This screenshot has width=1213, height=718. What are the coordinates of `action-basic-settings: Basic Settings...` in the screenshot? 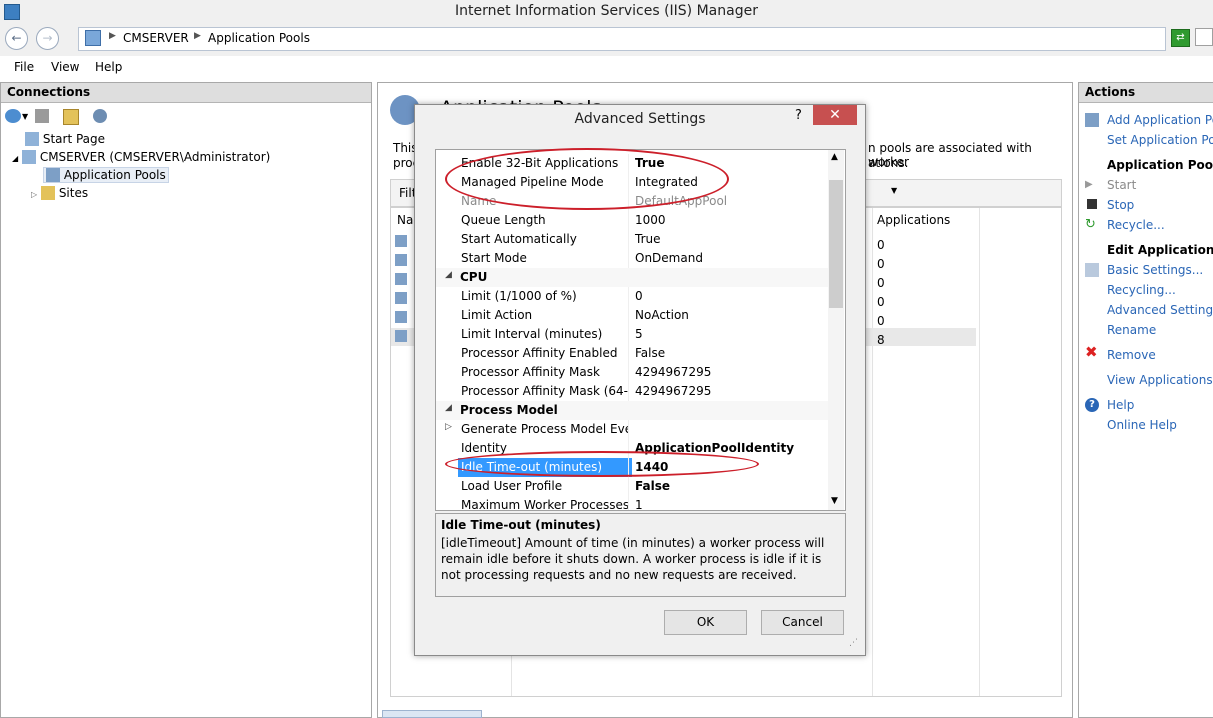 It's located at (1155, 270).